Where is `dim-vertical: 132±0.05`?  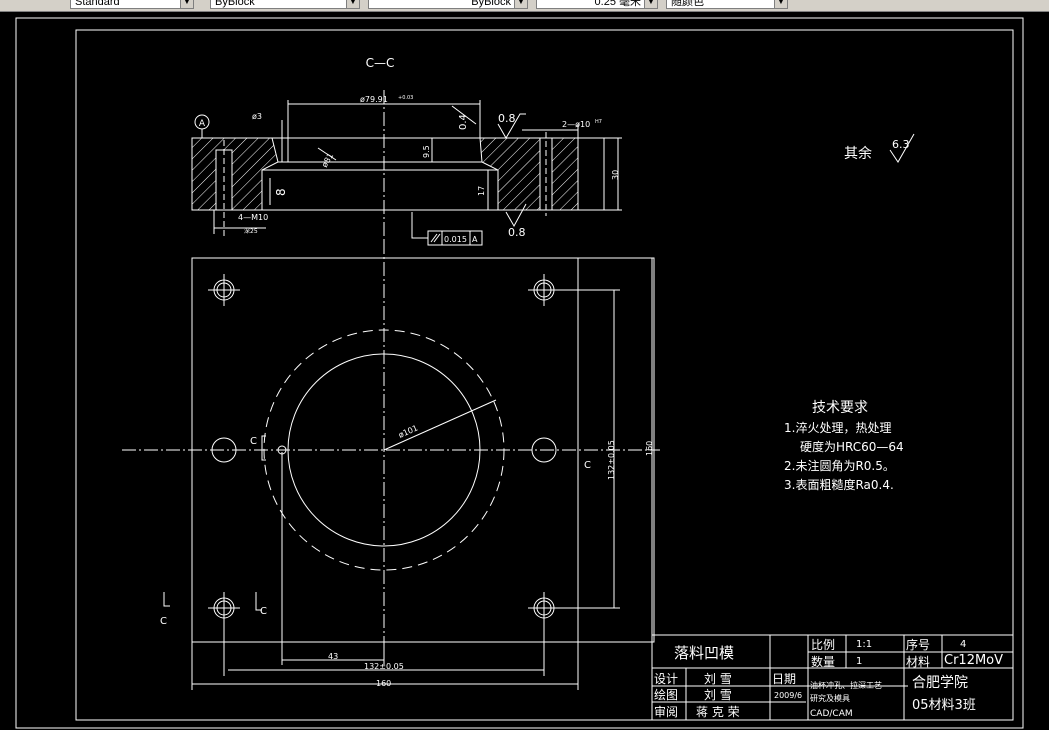 dim-vertical: 132±0.05 is located at coordinates (611, 460).